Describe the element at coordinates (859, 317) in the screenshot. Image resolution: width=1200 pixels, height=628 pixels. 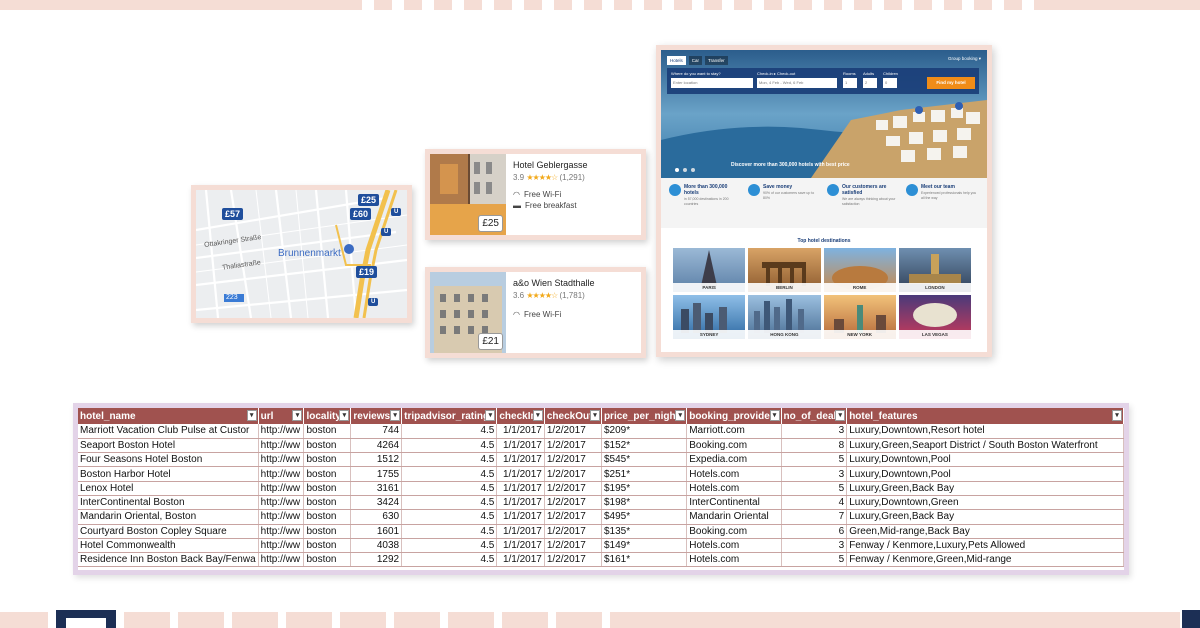
I see `destination-tile: NEW YORK` at that location.